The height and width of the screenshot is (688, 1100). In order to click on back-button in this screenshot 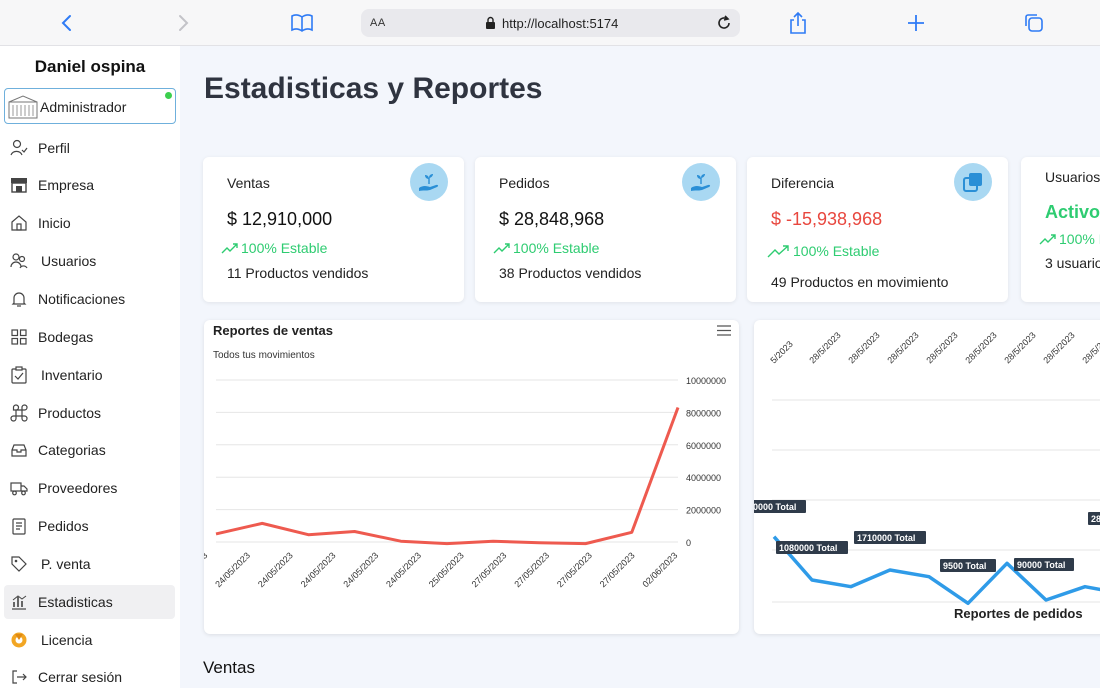, I will do `click(67, 23)`.